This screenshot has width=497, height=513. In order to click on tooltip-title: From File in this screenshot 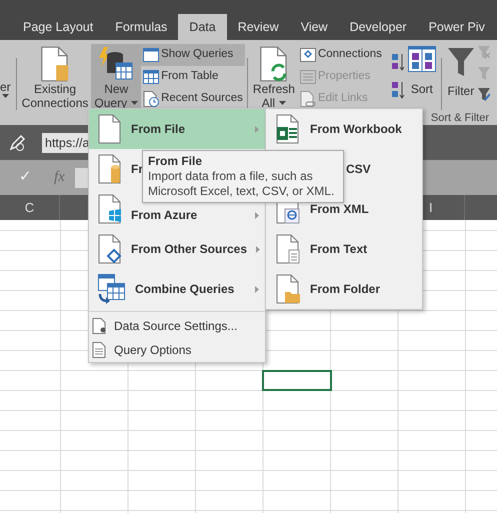, I will do `click(176, 161)`.